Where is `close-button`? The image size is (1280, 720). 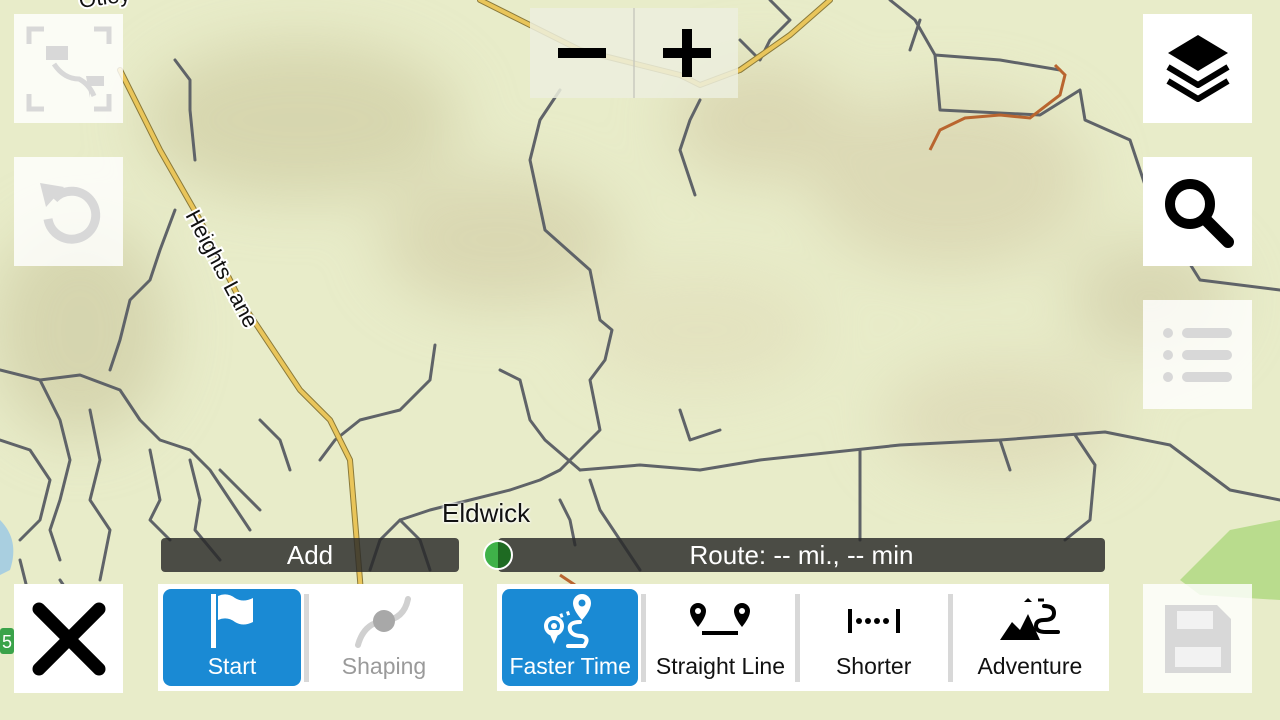
close-button is located at coordinates (68, 638).